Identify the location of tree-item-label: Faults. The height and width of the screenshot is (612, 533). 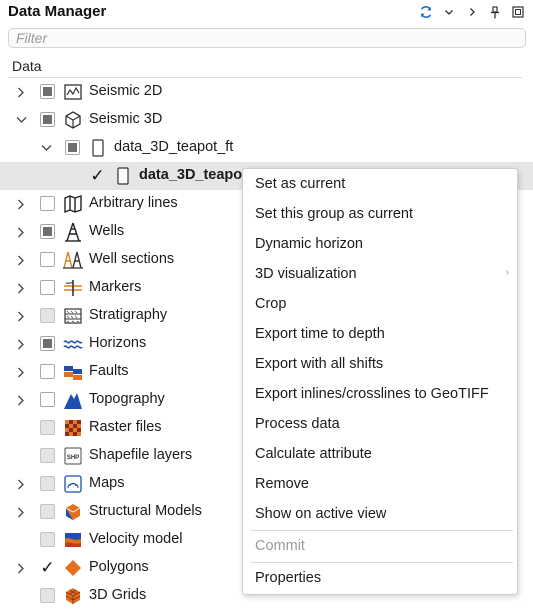
(109, 371).